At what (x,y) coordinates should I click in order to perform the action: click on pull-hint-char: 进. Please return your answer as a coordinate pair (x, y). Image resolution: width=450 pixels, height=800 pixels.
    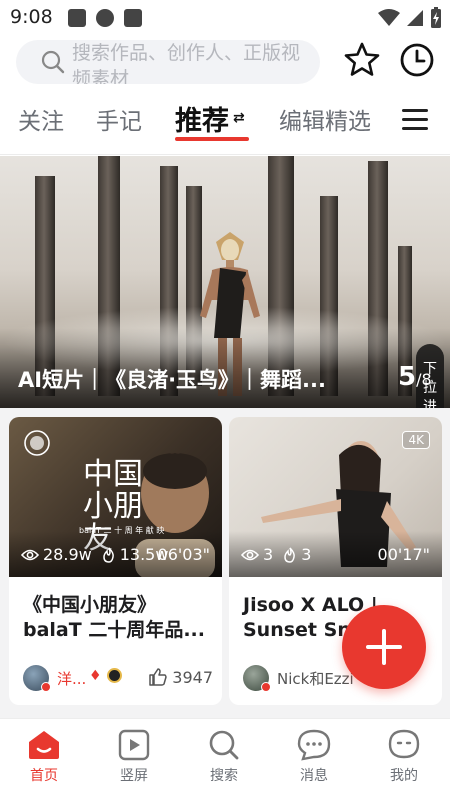
    Looking at the image, I should click on (430, 403).